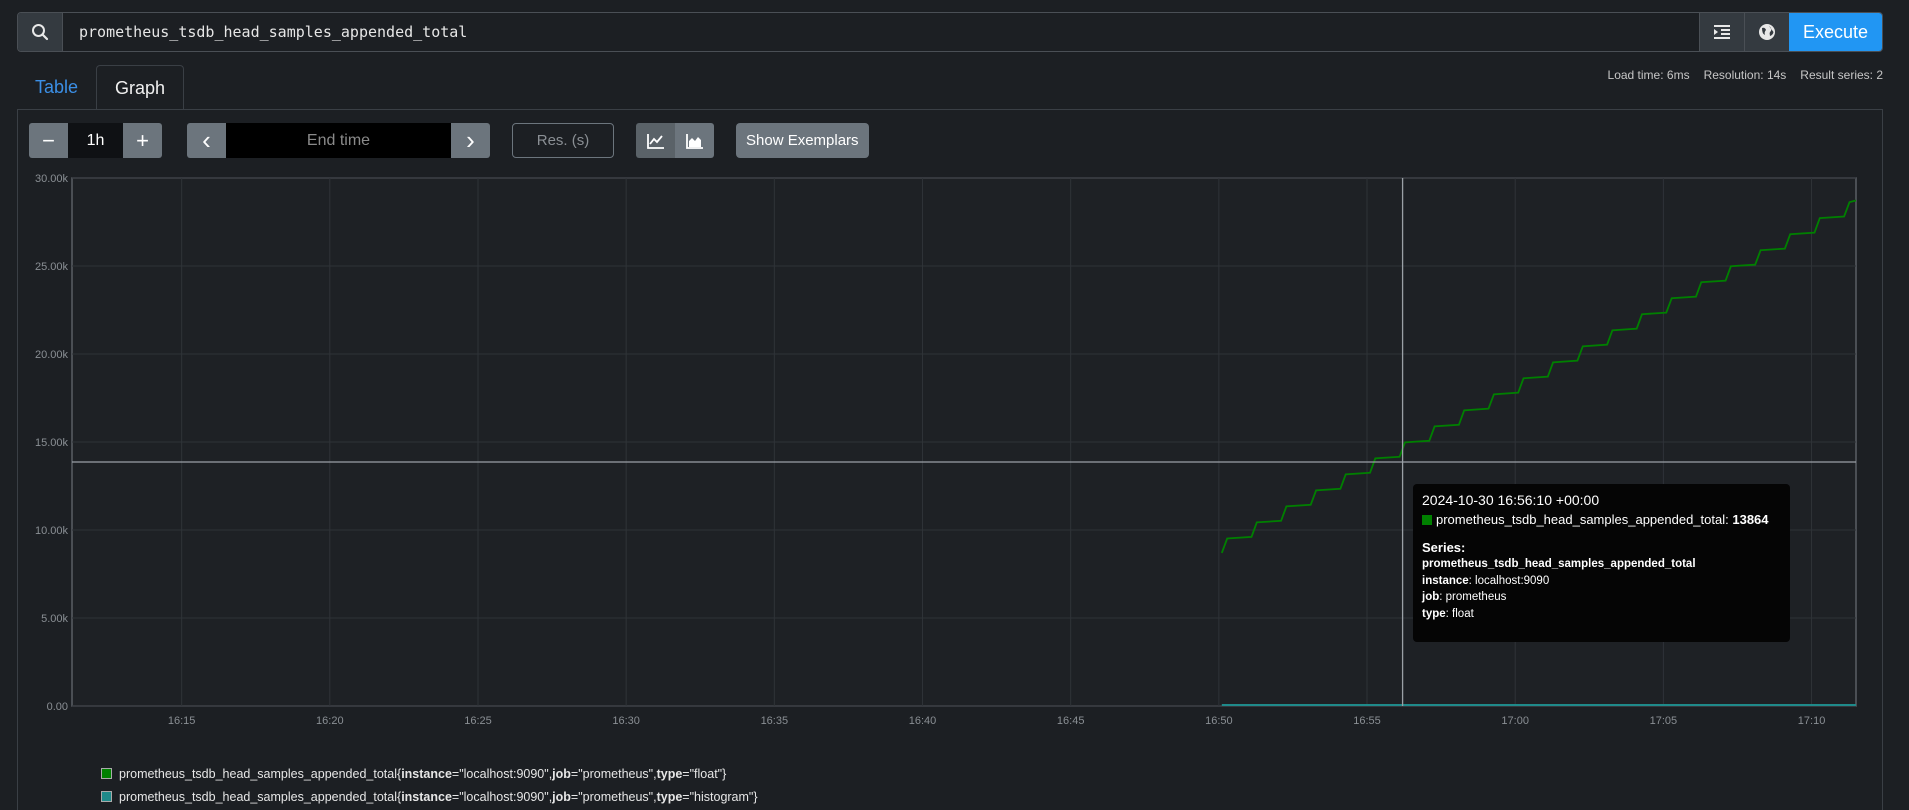 The height and width of the screenshot is (810, 1909). Describe the element at coordinates (57, 707) in the screenshot. I see `y-tick-label: 0.00` at that location.